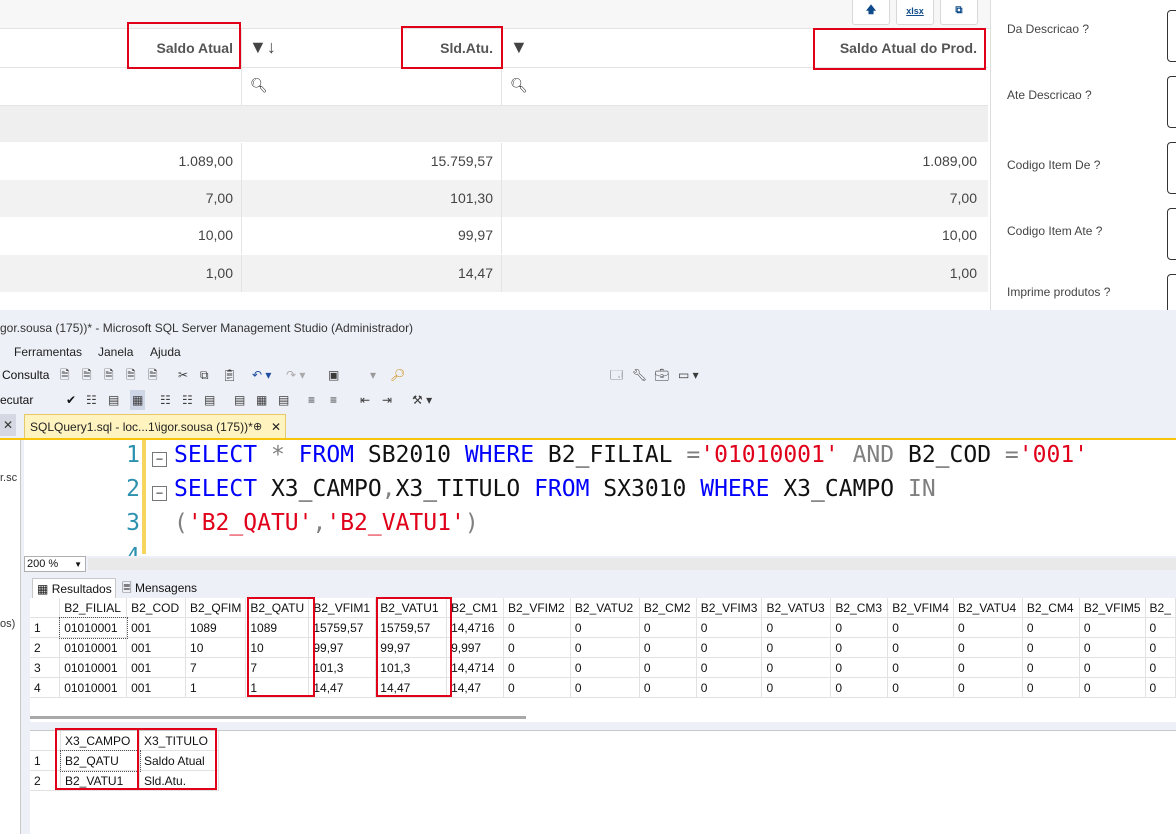 This screenshot has height=834, width=1176. Describe the element at coordinates (333, 400) in the screenshot. I see `uncomment-icon: ≡` at that location.